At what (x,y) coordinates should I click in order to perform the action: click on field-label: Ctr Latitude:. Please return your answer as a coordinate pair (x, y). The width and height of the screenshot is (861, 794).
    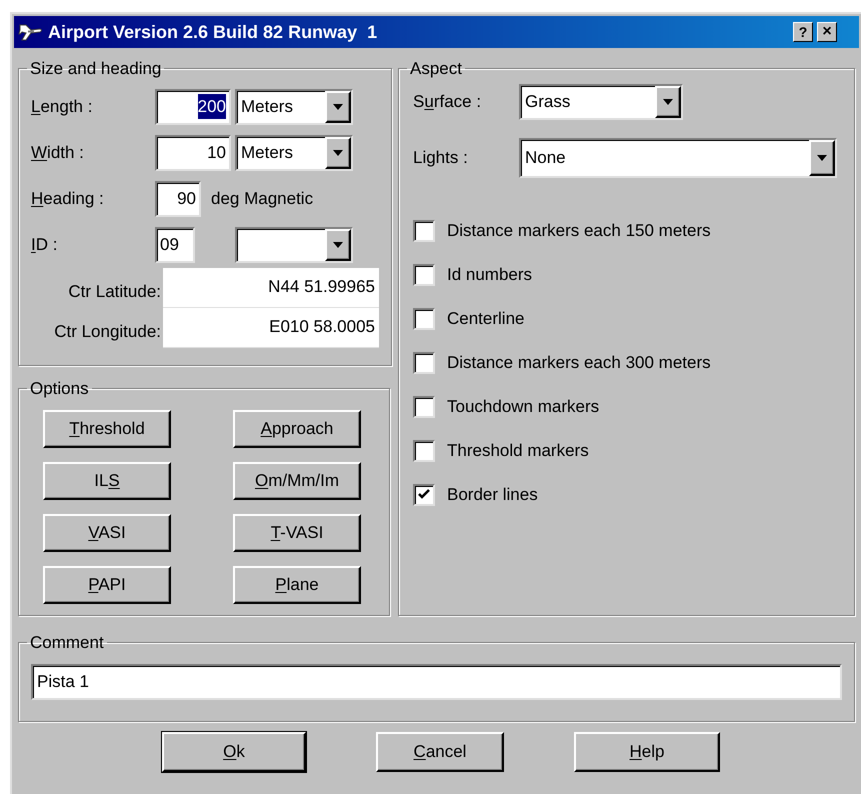
    Looking at the image, I should click on (114, 291).